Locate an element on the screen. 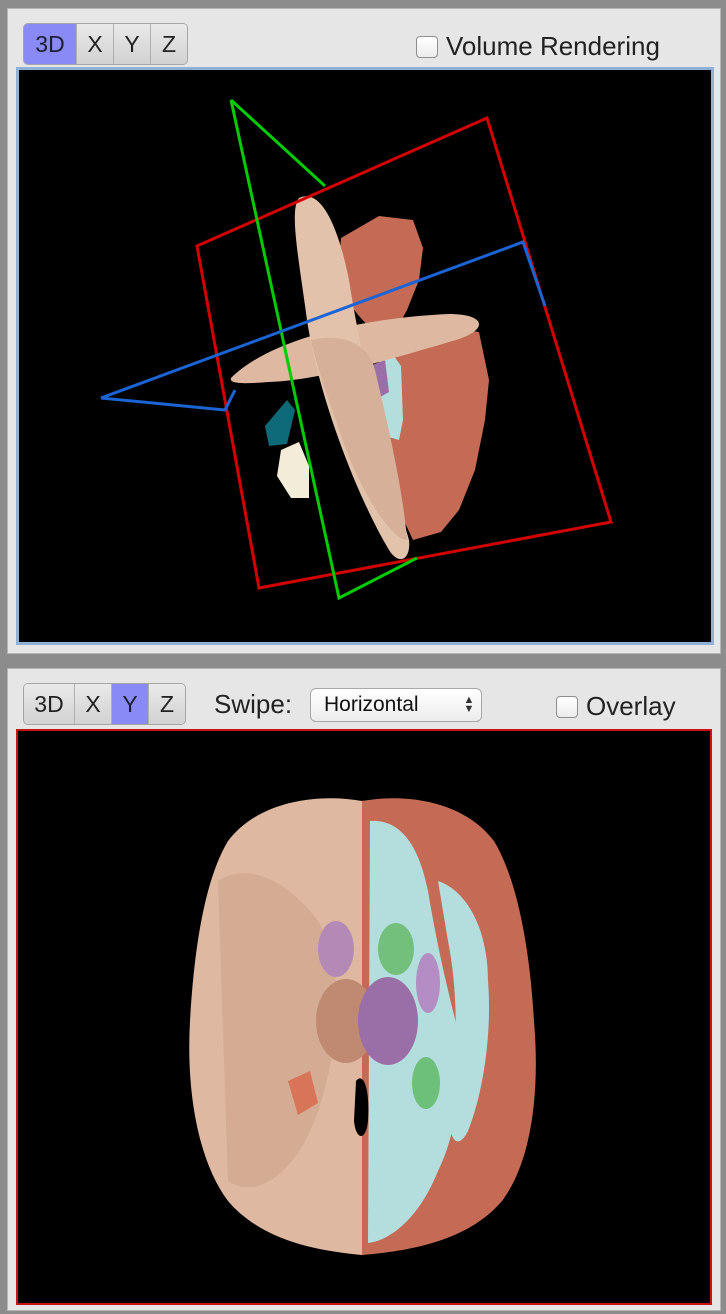 The image size is (726, 1314). coronal-slice-right is located at coordinates (439, 433).